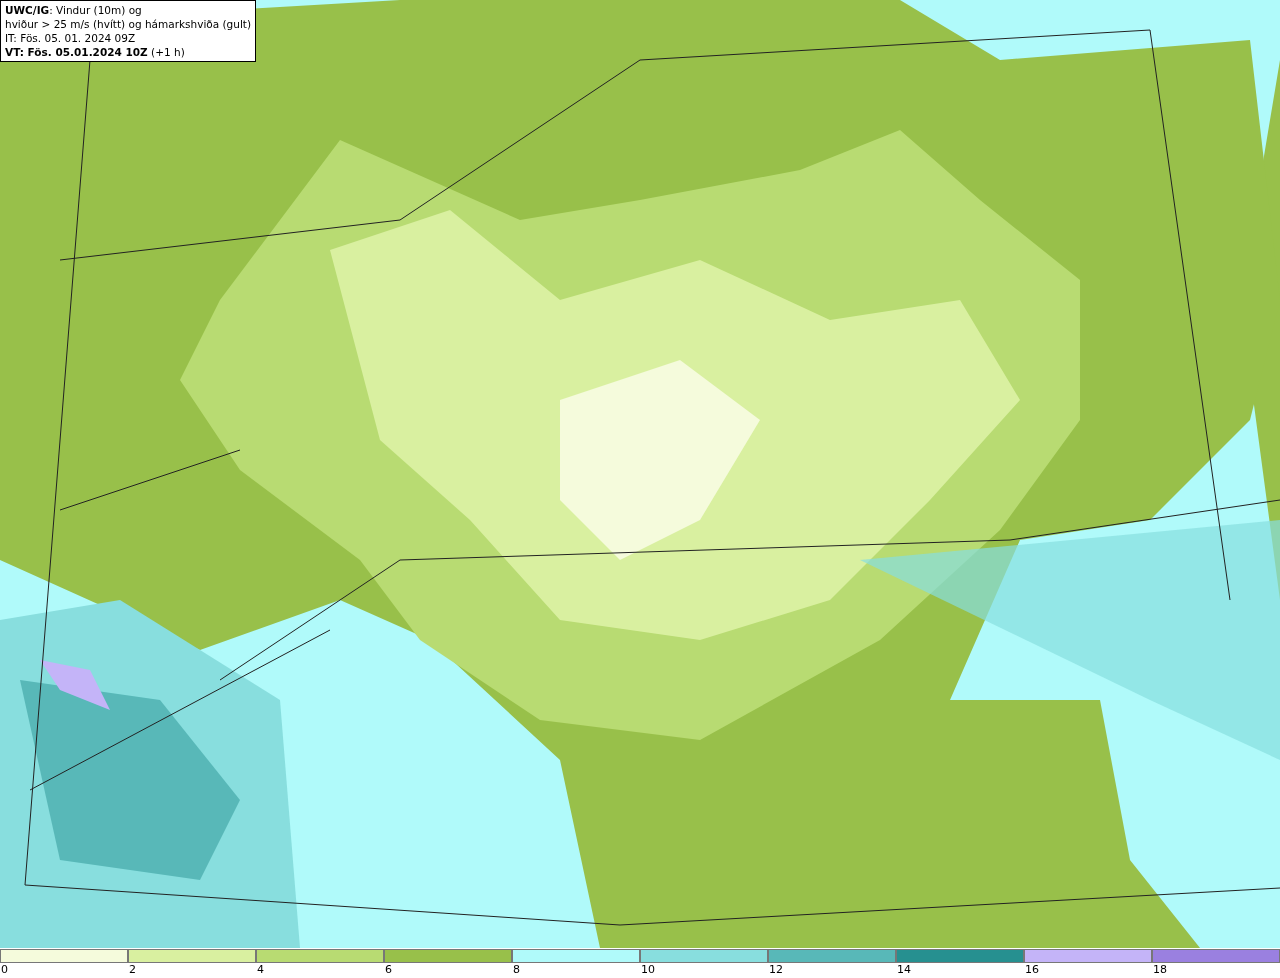 Image resolution: width=1280 pixels, height=978 pixels. I want to click on title-line: IT: Fös. 05. 01. 2024 09Z, so click(71, 38).